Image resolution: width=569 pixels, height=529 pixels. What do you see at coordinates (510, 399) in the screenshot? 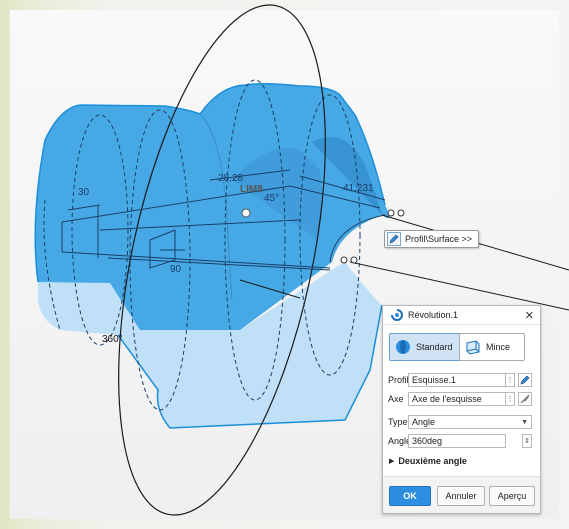
I see `axe-stepper: ⋮` at bounding box center [510, 399].